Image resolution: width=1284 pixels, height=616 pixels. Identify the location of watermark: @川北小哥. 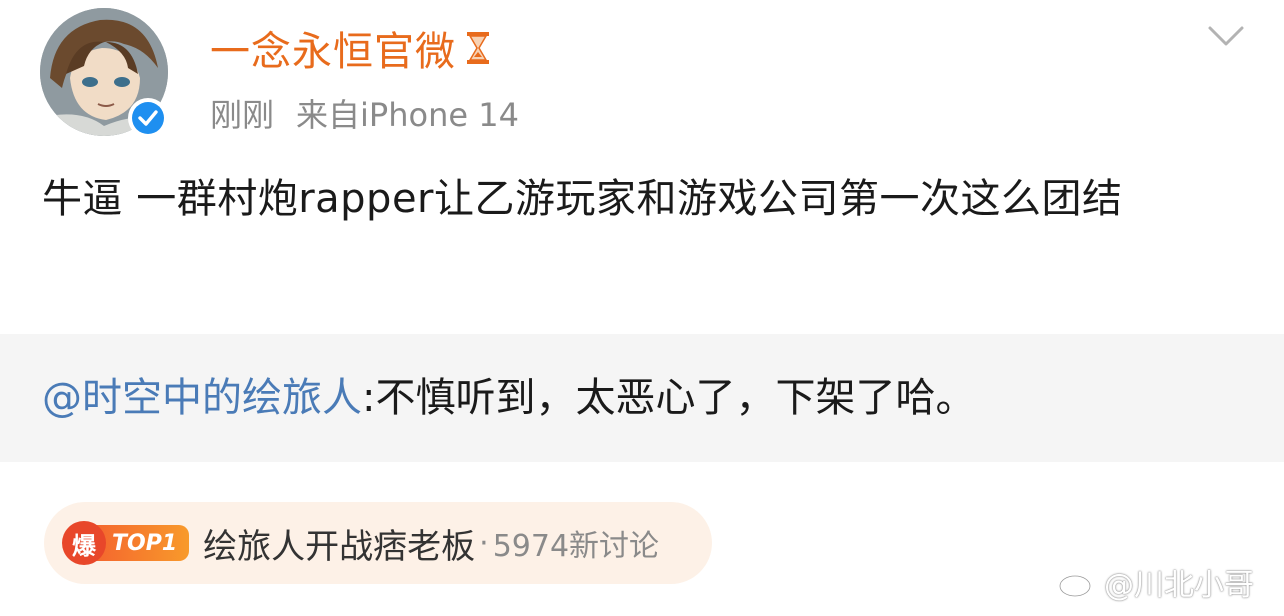
(1156, 582).